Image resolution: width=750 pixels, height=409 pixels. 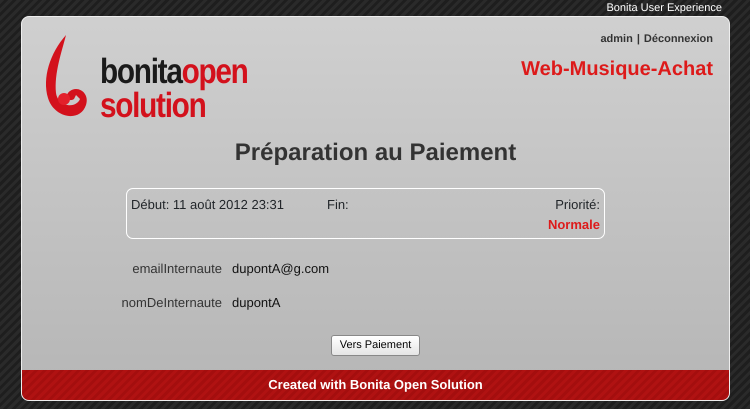 What do you see at coordinates (678, 39) in the screenshot?
I see `logout-link: Déconnexion` at bounding box center [678, 39].